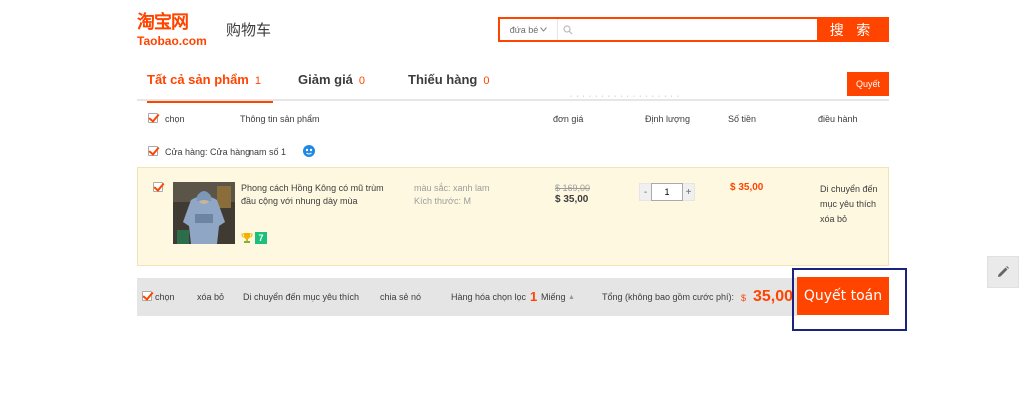  I want to click on caret-up-icon: ▲, so click(571, 297).